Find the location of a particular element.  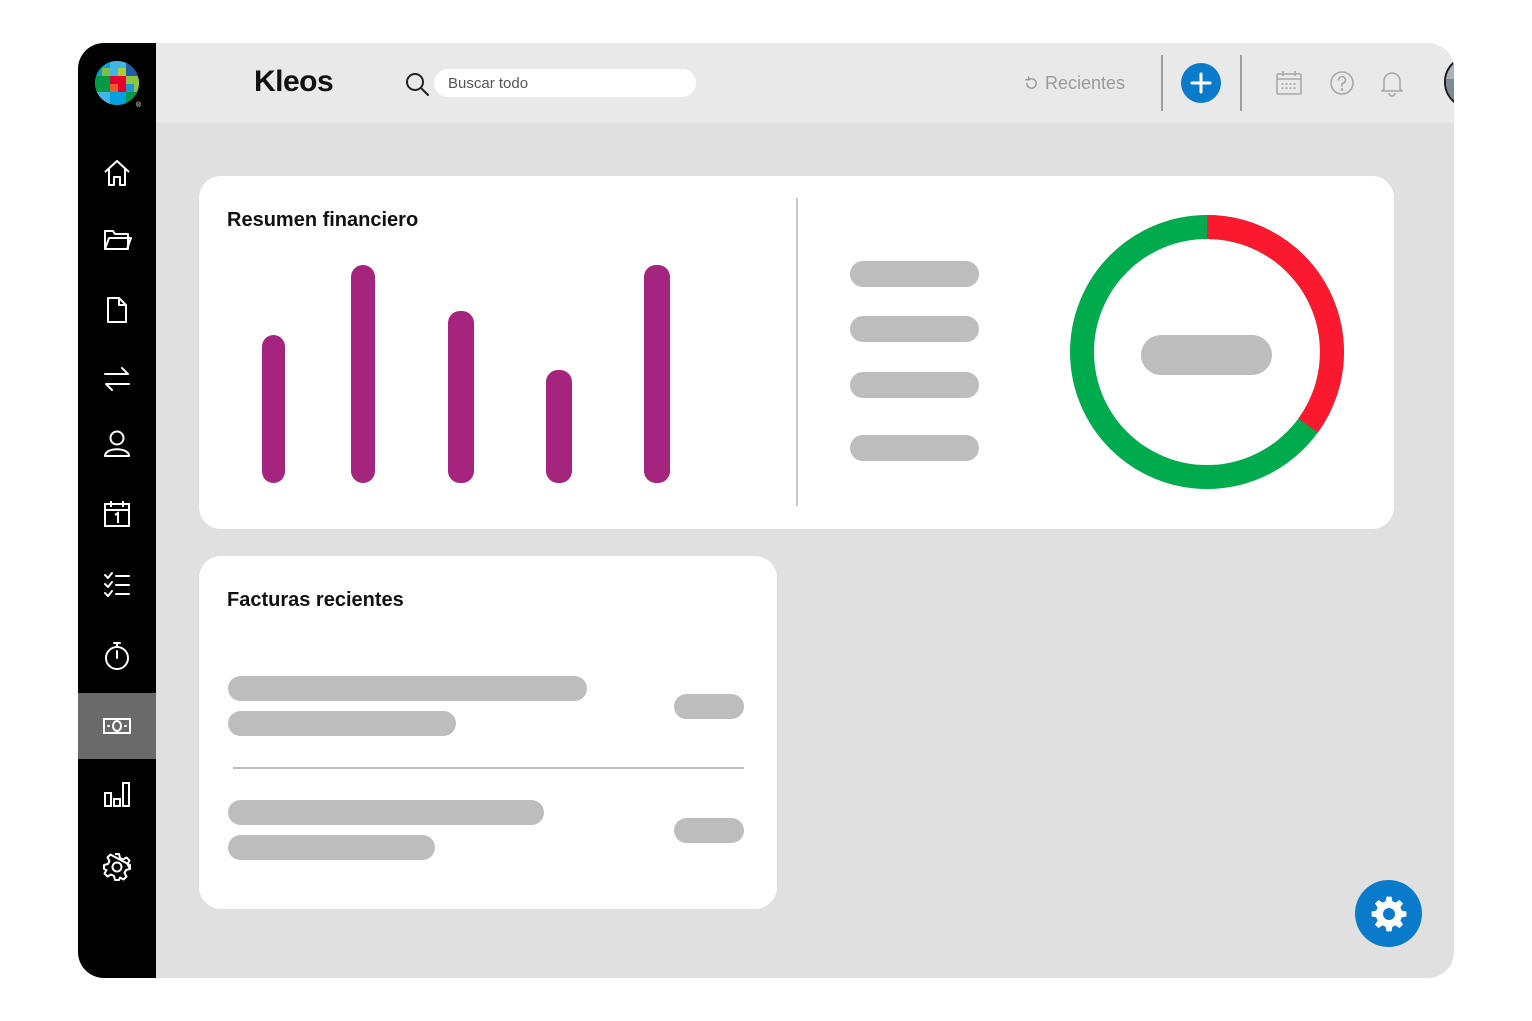

history-icon is located at coordinates (1031, 82).